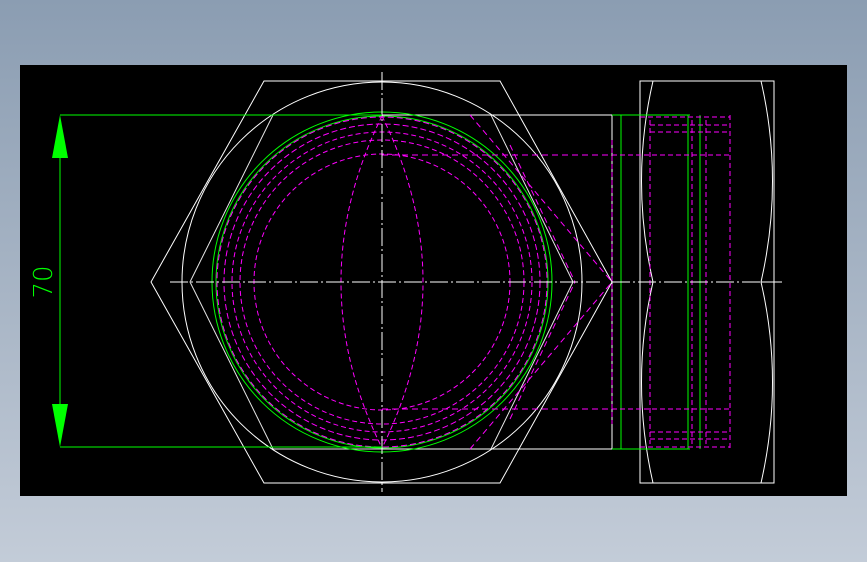  What do you see at coordinates (60, 425) in the screenshot?
I see `dimension-arrow-bottom` at bounding box center [60, 425].